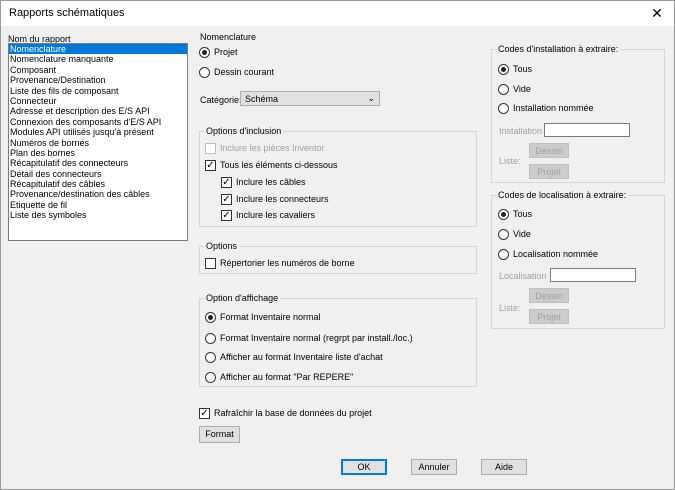 The width and height of the screenshot is (675, 490). I want to click on affichage-title: Option d'affichage, so click(242, 298).